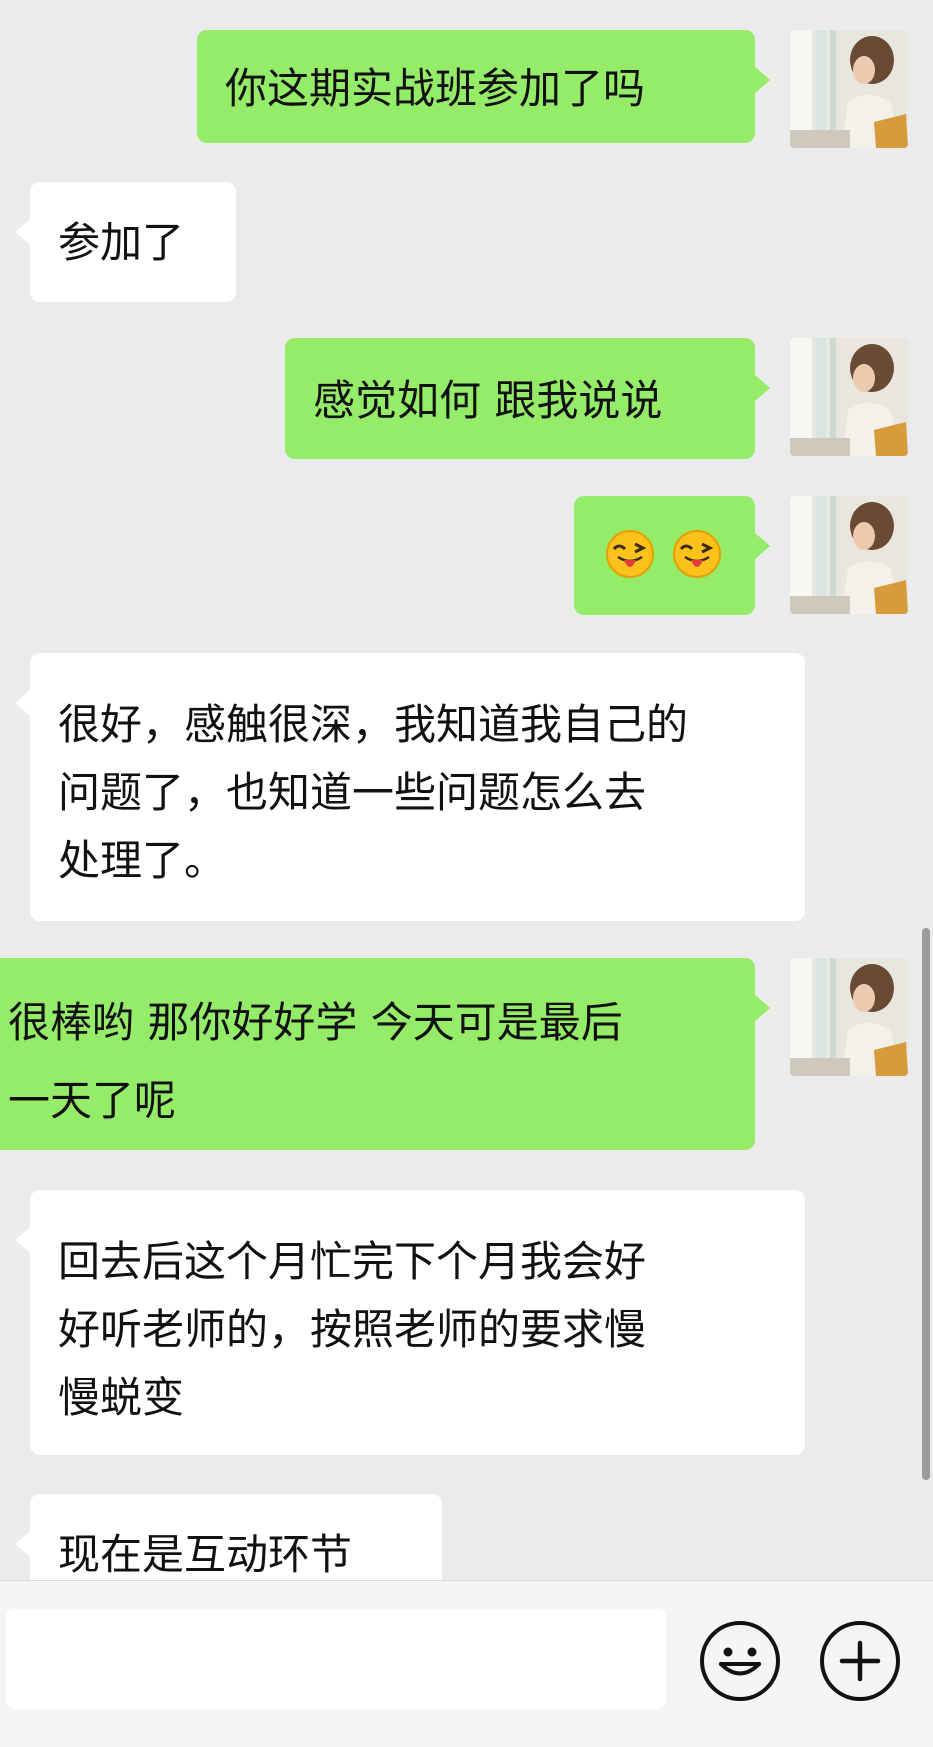 Image resolution: width=933 pixels, height=1747 pixels. What do you see at coordinates (121, 1397) in the screenshot?
I see `message-line: 慢蜕变` at bounding box center [121, 1397].